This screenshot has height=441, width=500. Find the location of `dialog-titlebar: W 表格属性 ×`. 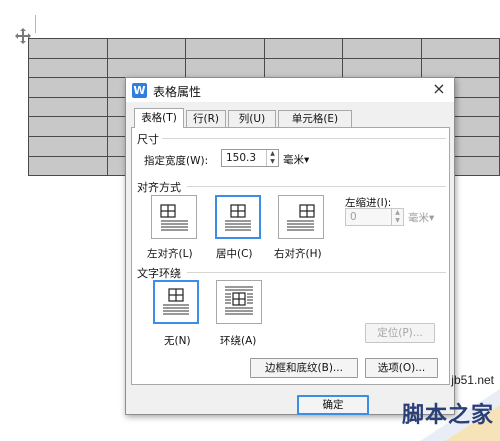

dialog-titlebar: W 表格属性 × is located at coordinates (290, 90).